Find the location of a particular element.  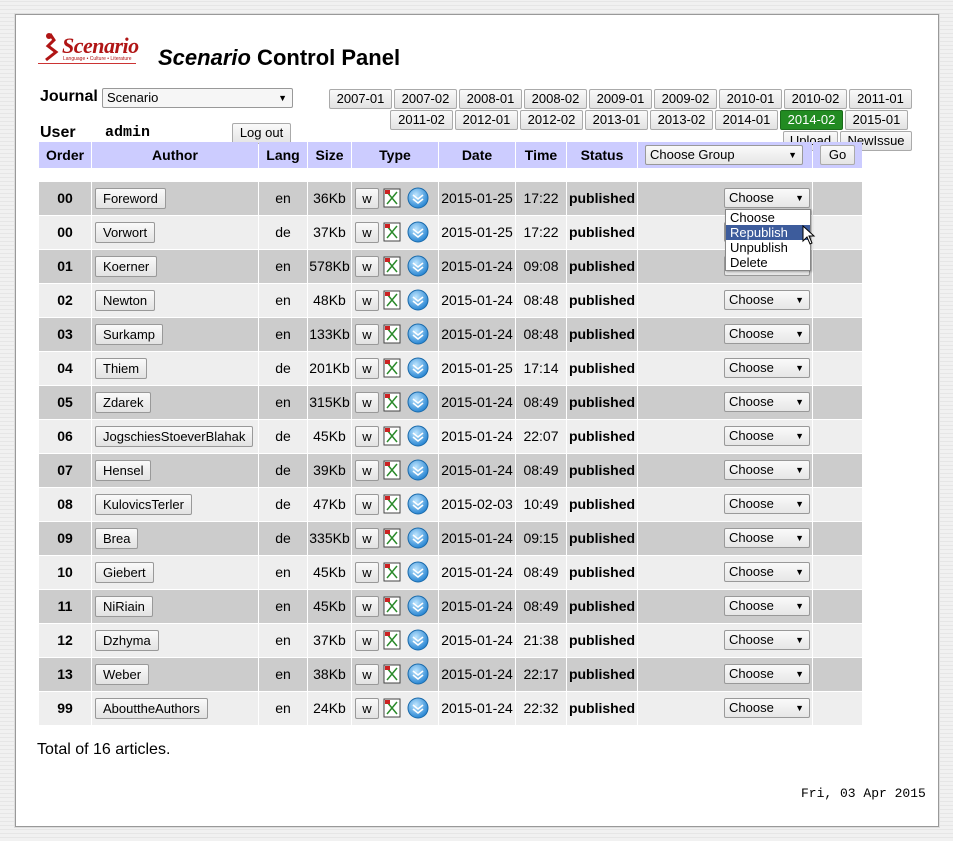

author-button: Weber is located at coordinates (122, 674).